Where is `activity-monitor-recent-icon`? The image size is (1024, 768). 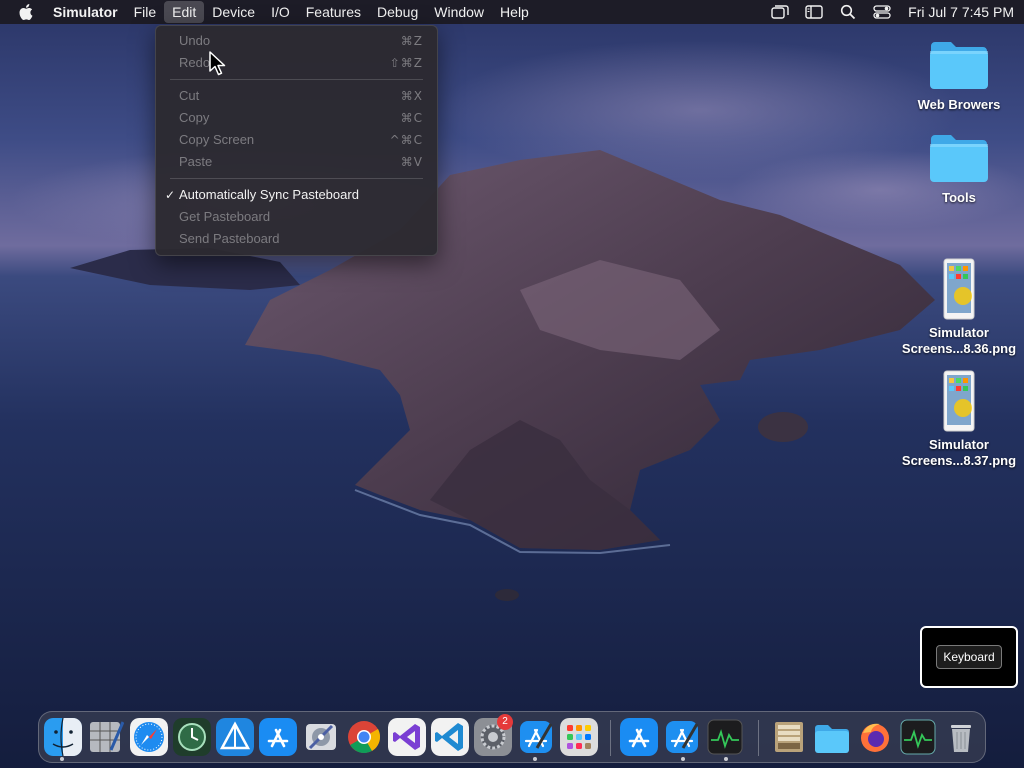
activity-monitor-recent-icon is located at coordinates (725, 737).